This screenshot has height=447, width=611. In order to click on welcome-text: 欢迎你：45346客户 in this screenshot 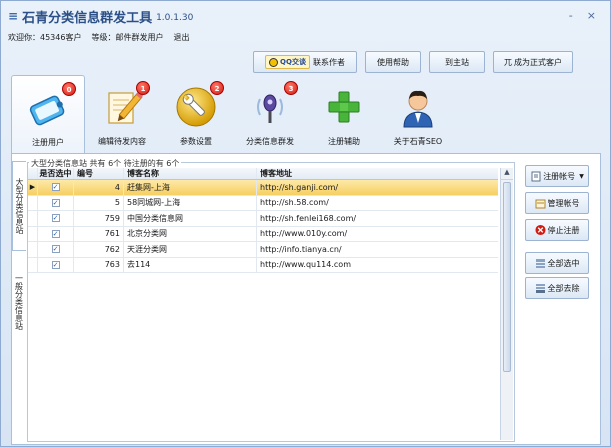, I will do `click(45, 37)`.